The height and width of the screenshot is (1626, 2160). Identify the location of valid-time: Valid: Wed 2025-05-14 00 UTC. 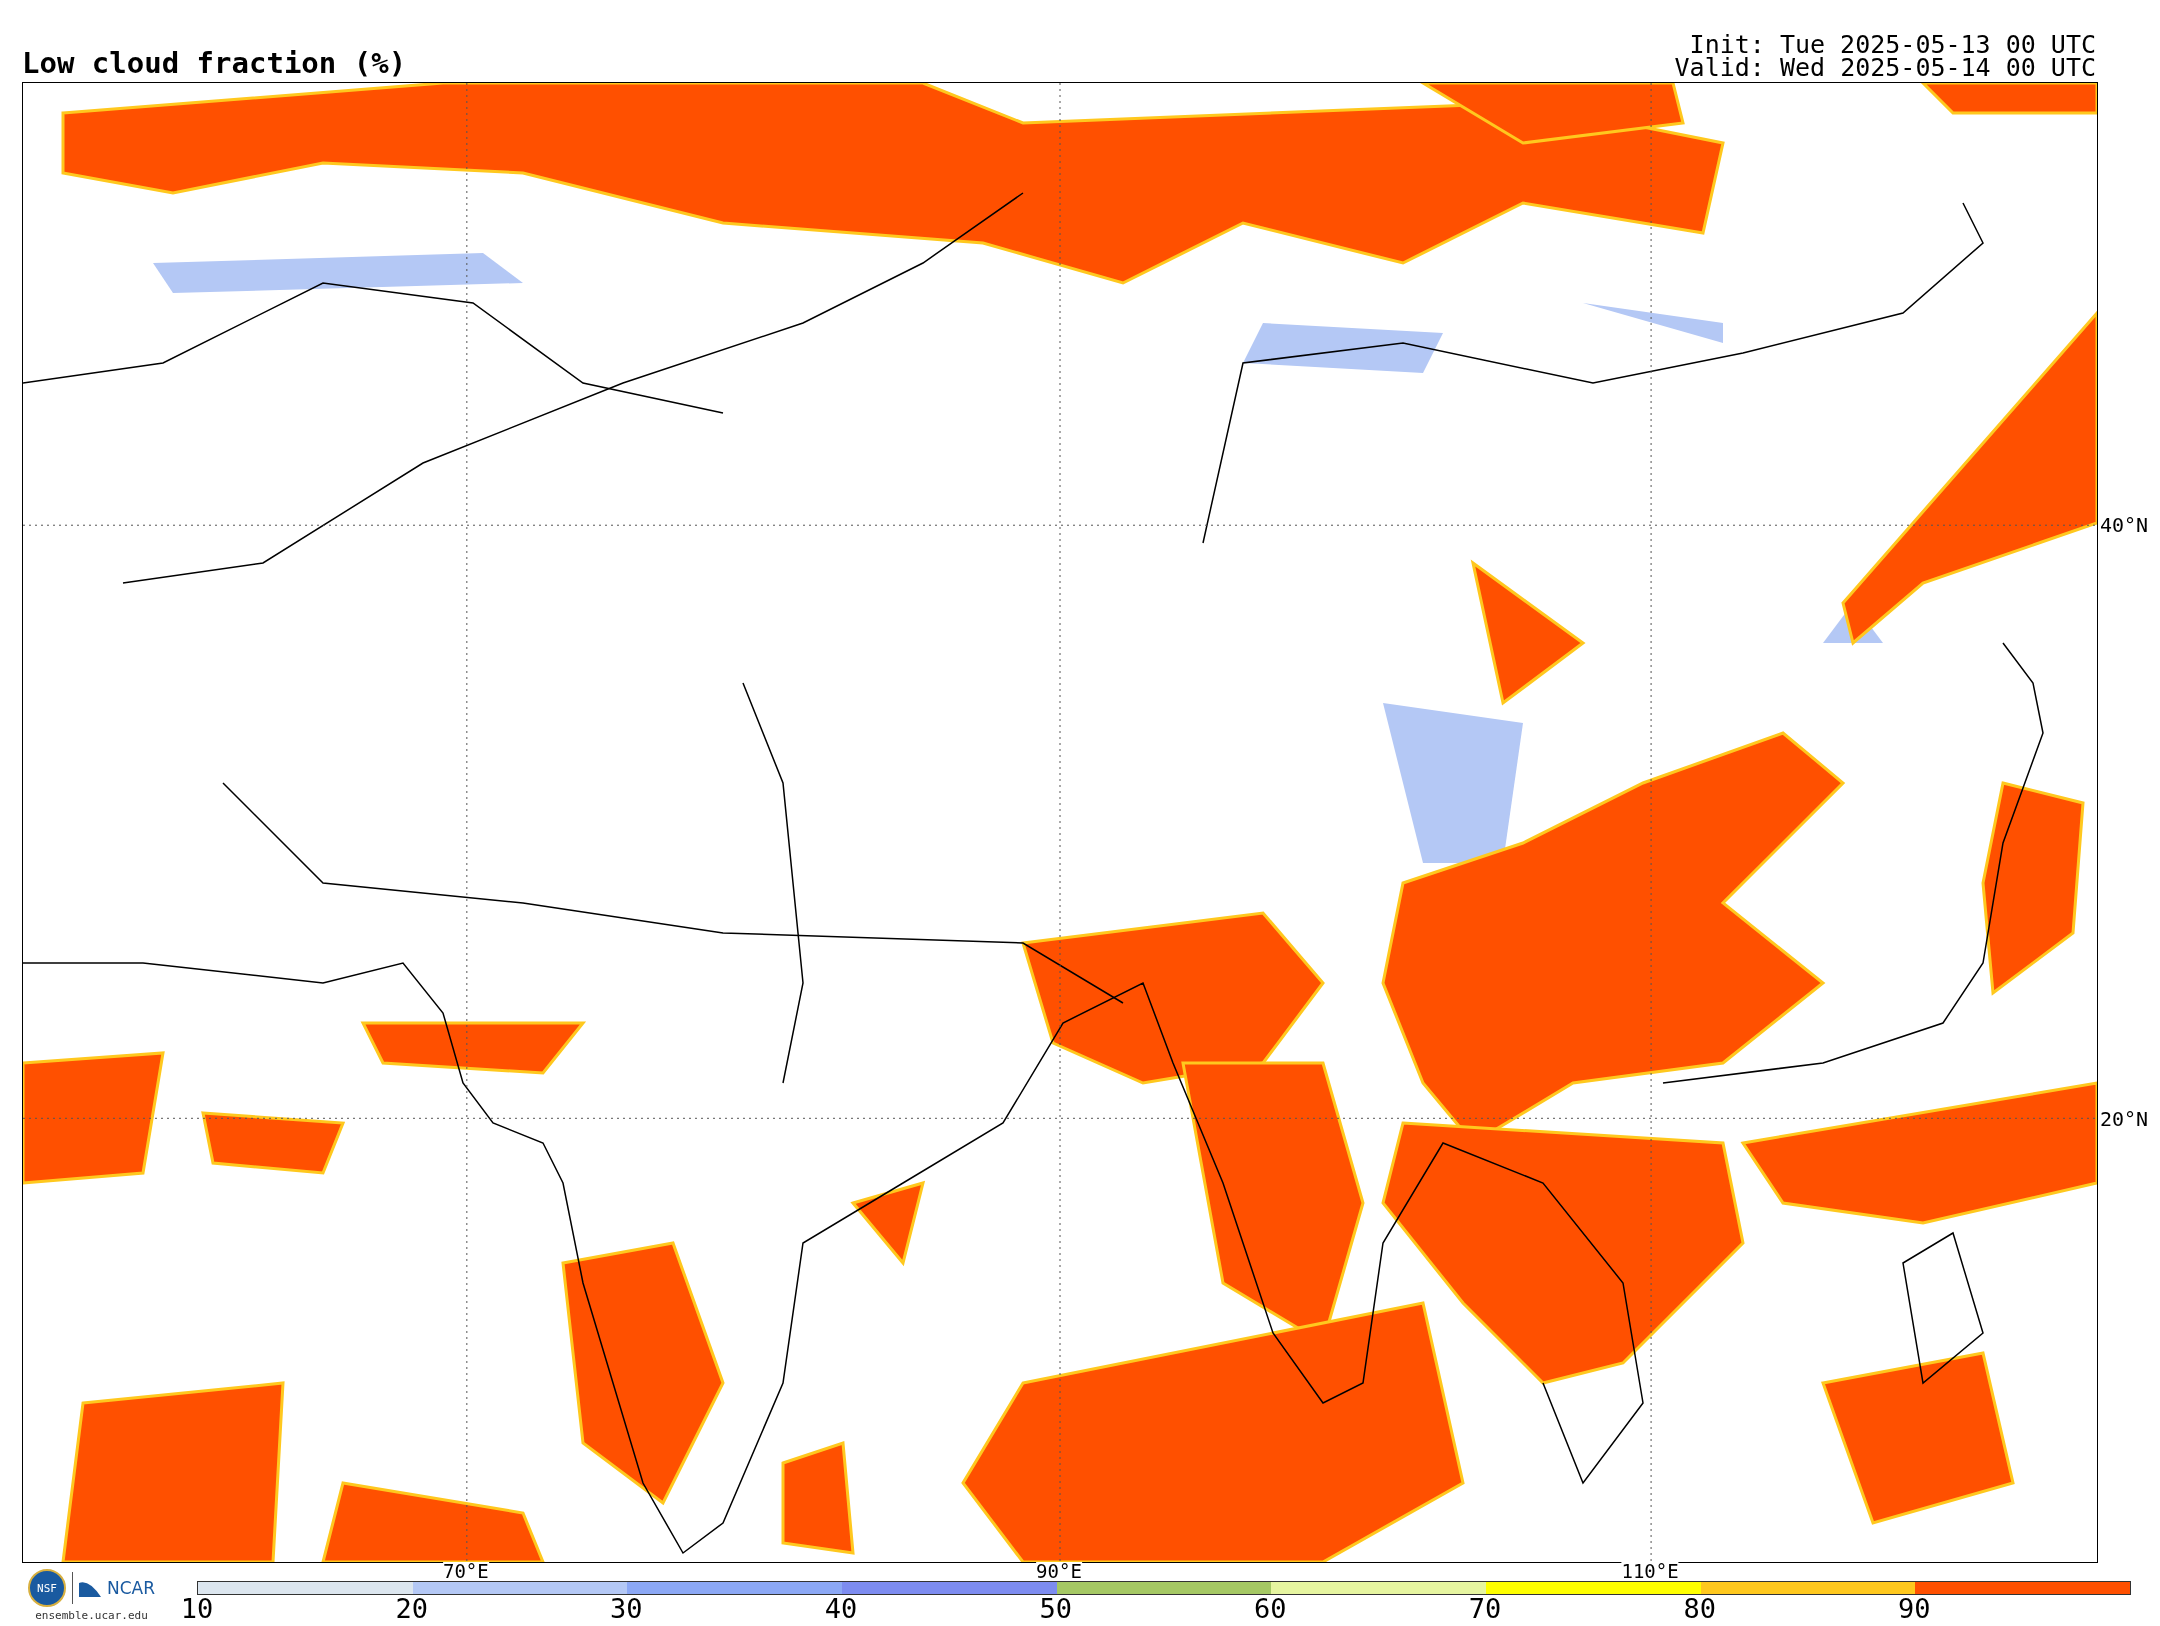
(1885, 68).